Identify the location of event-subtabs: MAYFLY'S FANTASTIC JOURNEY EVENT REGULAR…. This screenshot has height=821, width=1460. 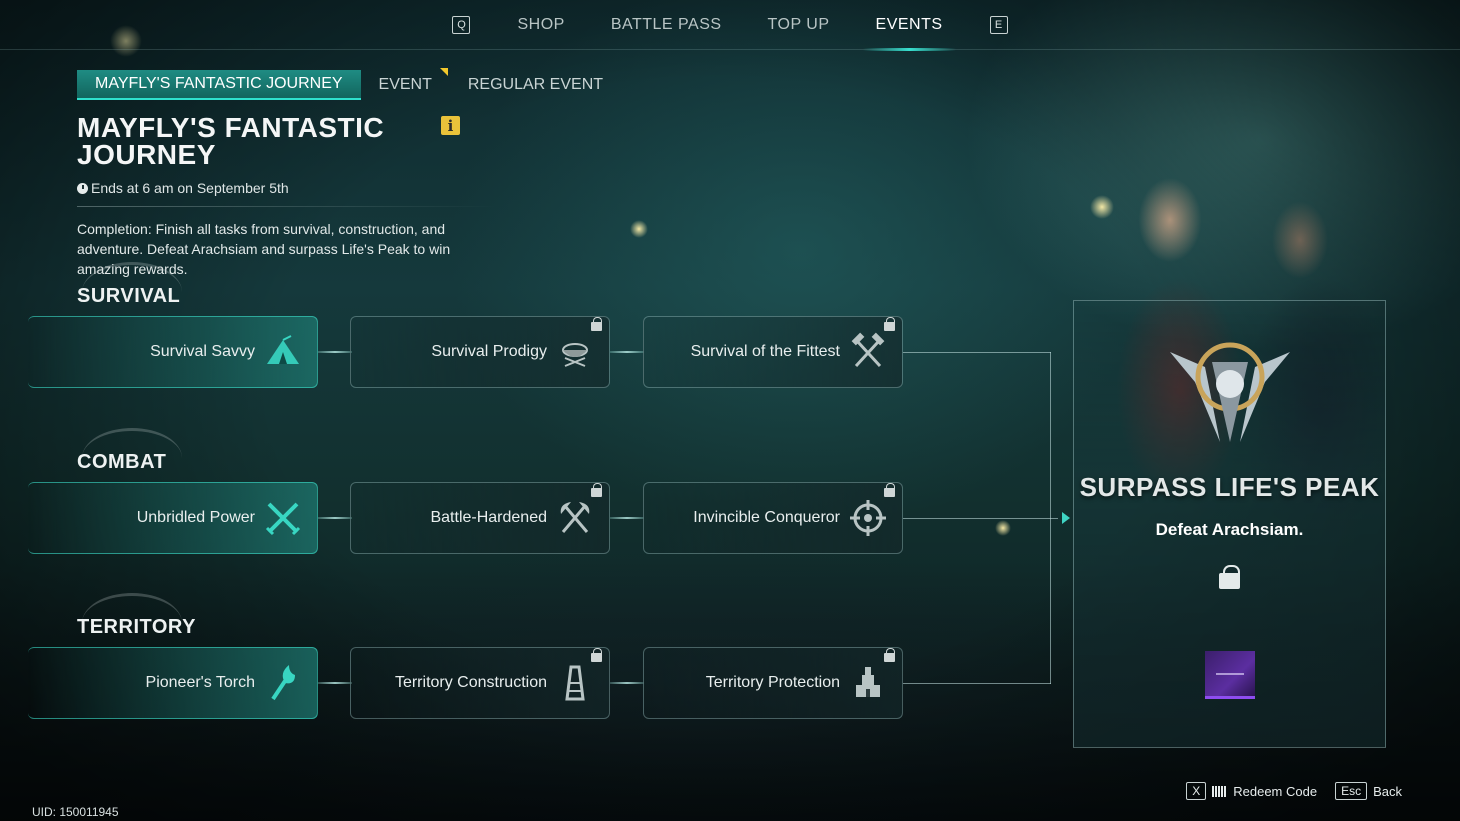
(349, 84).